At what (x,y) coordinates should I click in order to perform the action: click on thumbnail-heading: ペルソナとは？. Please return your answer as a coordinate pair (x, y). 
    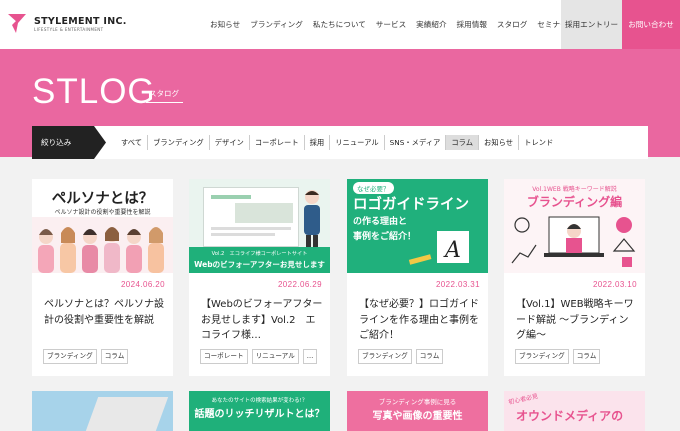
    Looking at the image, I should click on (102, 199).